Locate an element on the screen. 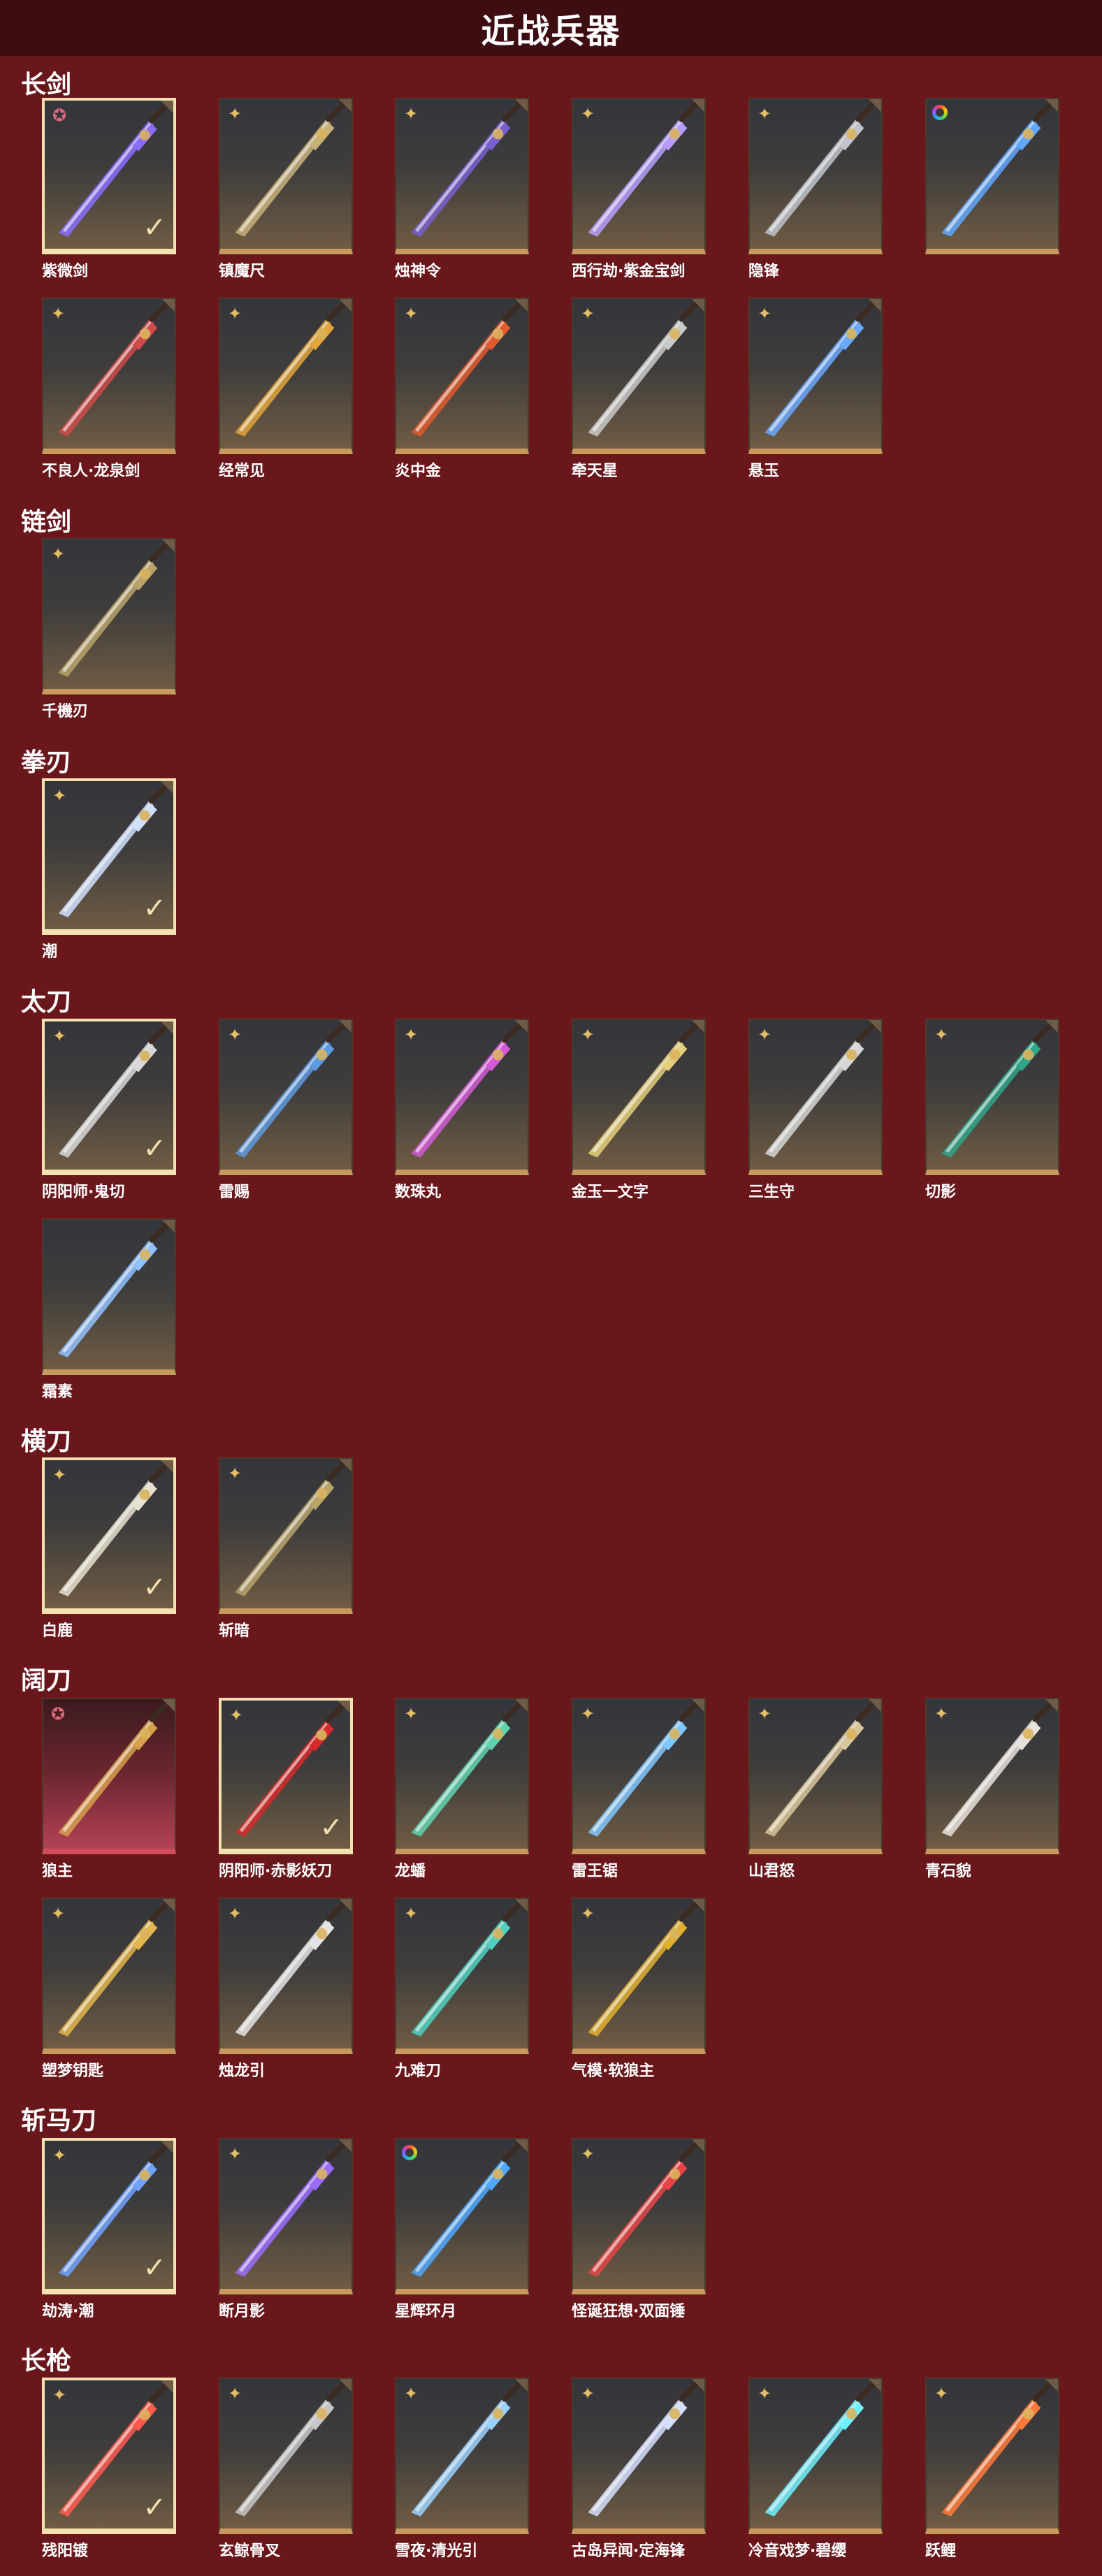 Image resolution: width=1102 pixels, height=2576 pixels. weapon-card: ✦ 青石貌 is located at coordinates (992, 1789).